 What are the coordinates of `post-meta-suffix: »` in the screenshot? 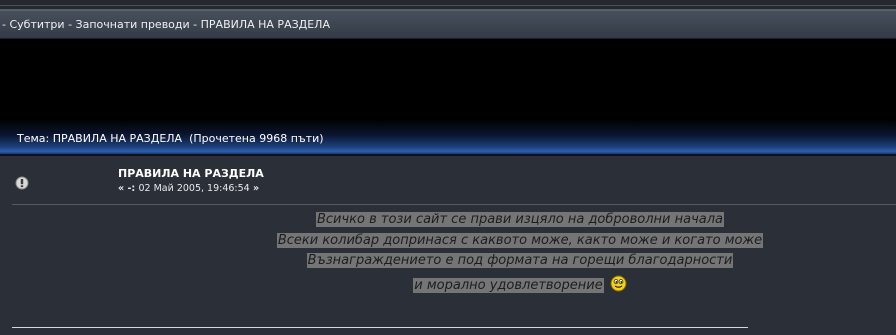 It's located at (256, 188).